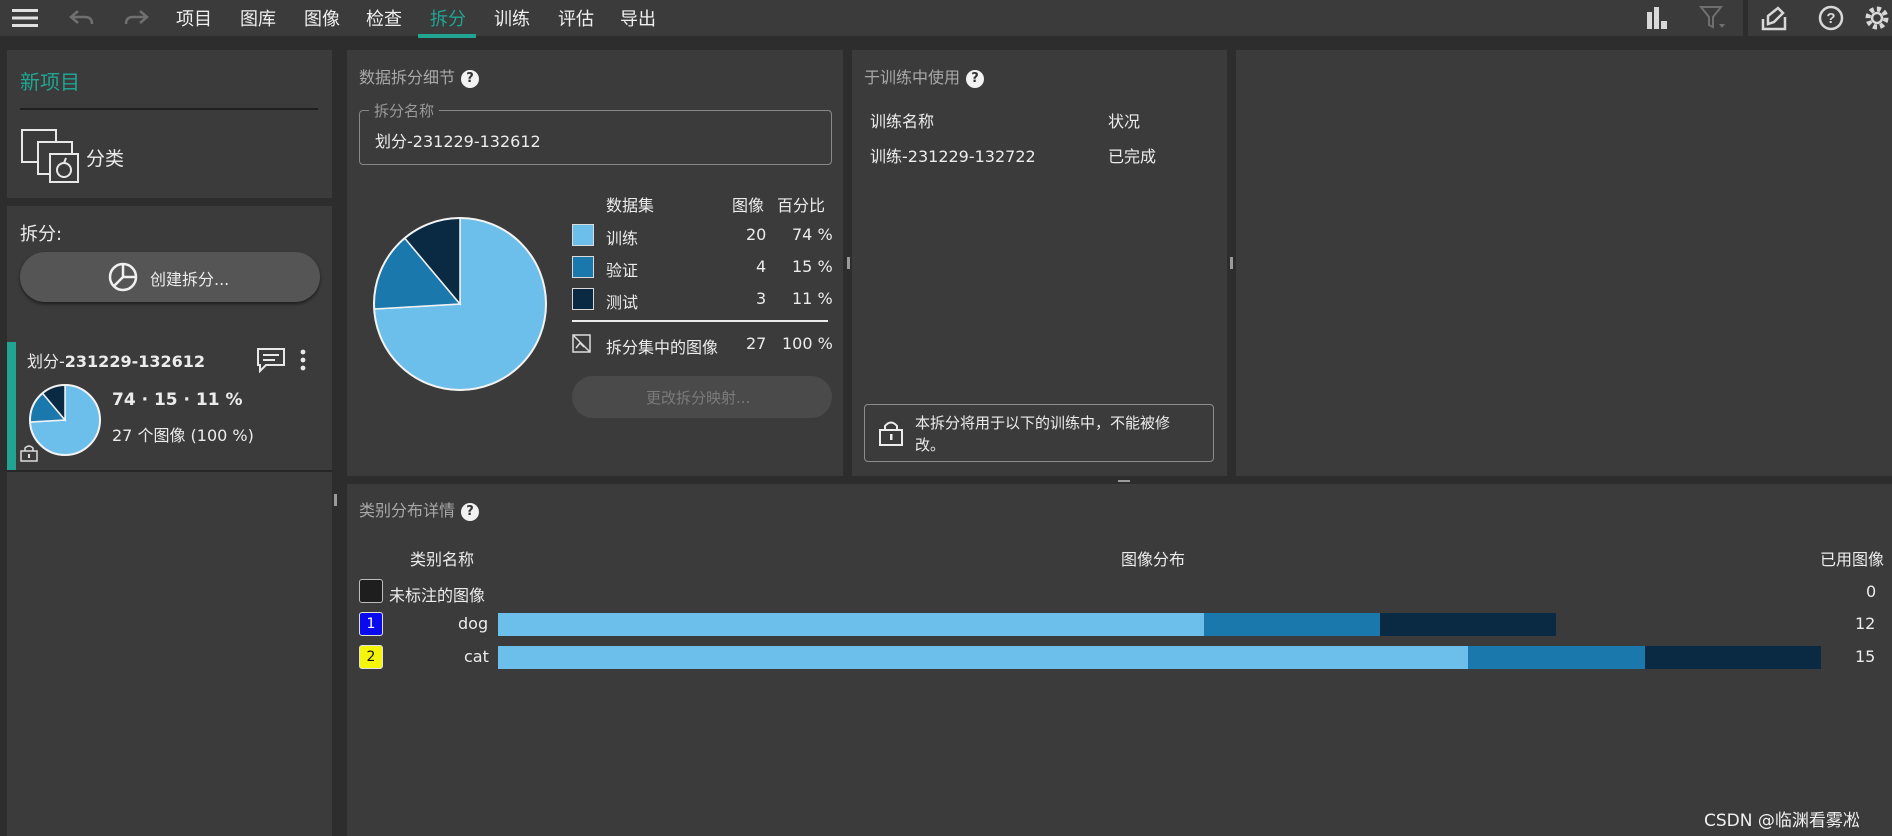  What do you see at coordinates (384, 18) in the screenshot?
I see `menu-inspect: 检查` at bounding box center [384, 18].